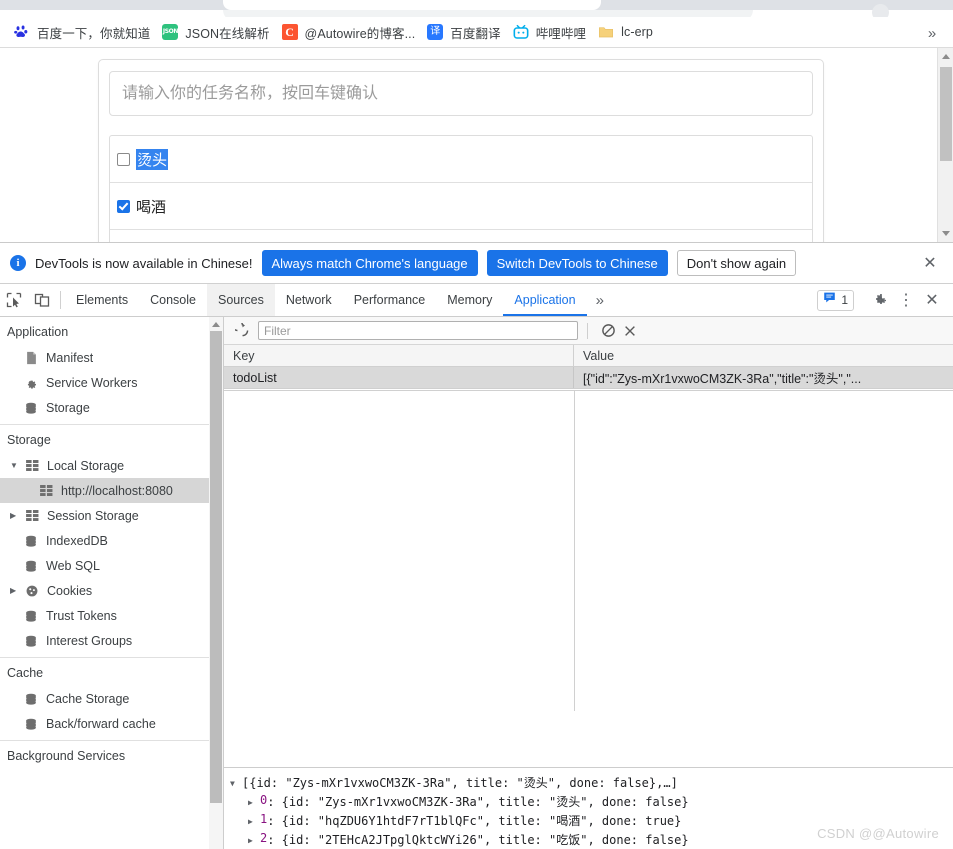 The width and height of the screenshot is (953, 849). I want to click on clear-all-icon, so click(608, 331).